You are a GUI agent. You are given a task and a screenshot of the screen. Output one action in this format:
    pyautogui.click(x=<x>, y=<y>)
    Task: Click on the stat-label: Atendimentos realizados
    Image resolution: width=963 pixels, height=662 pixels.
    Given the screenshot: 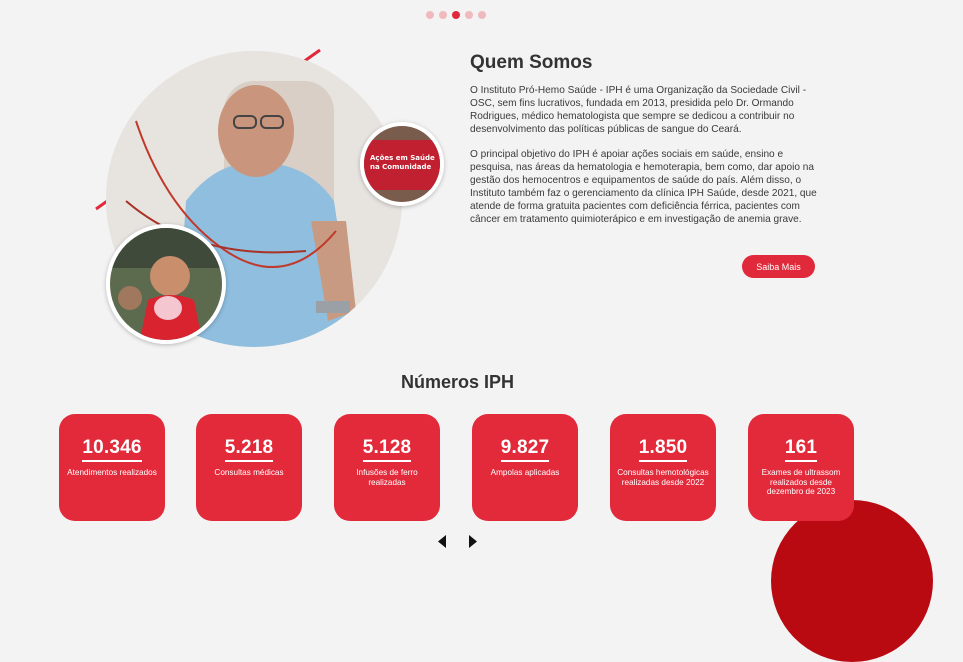 What is the action you would take?
    pyautogui.click(x=112, y=472)
    